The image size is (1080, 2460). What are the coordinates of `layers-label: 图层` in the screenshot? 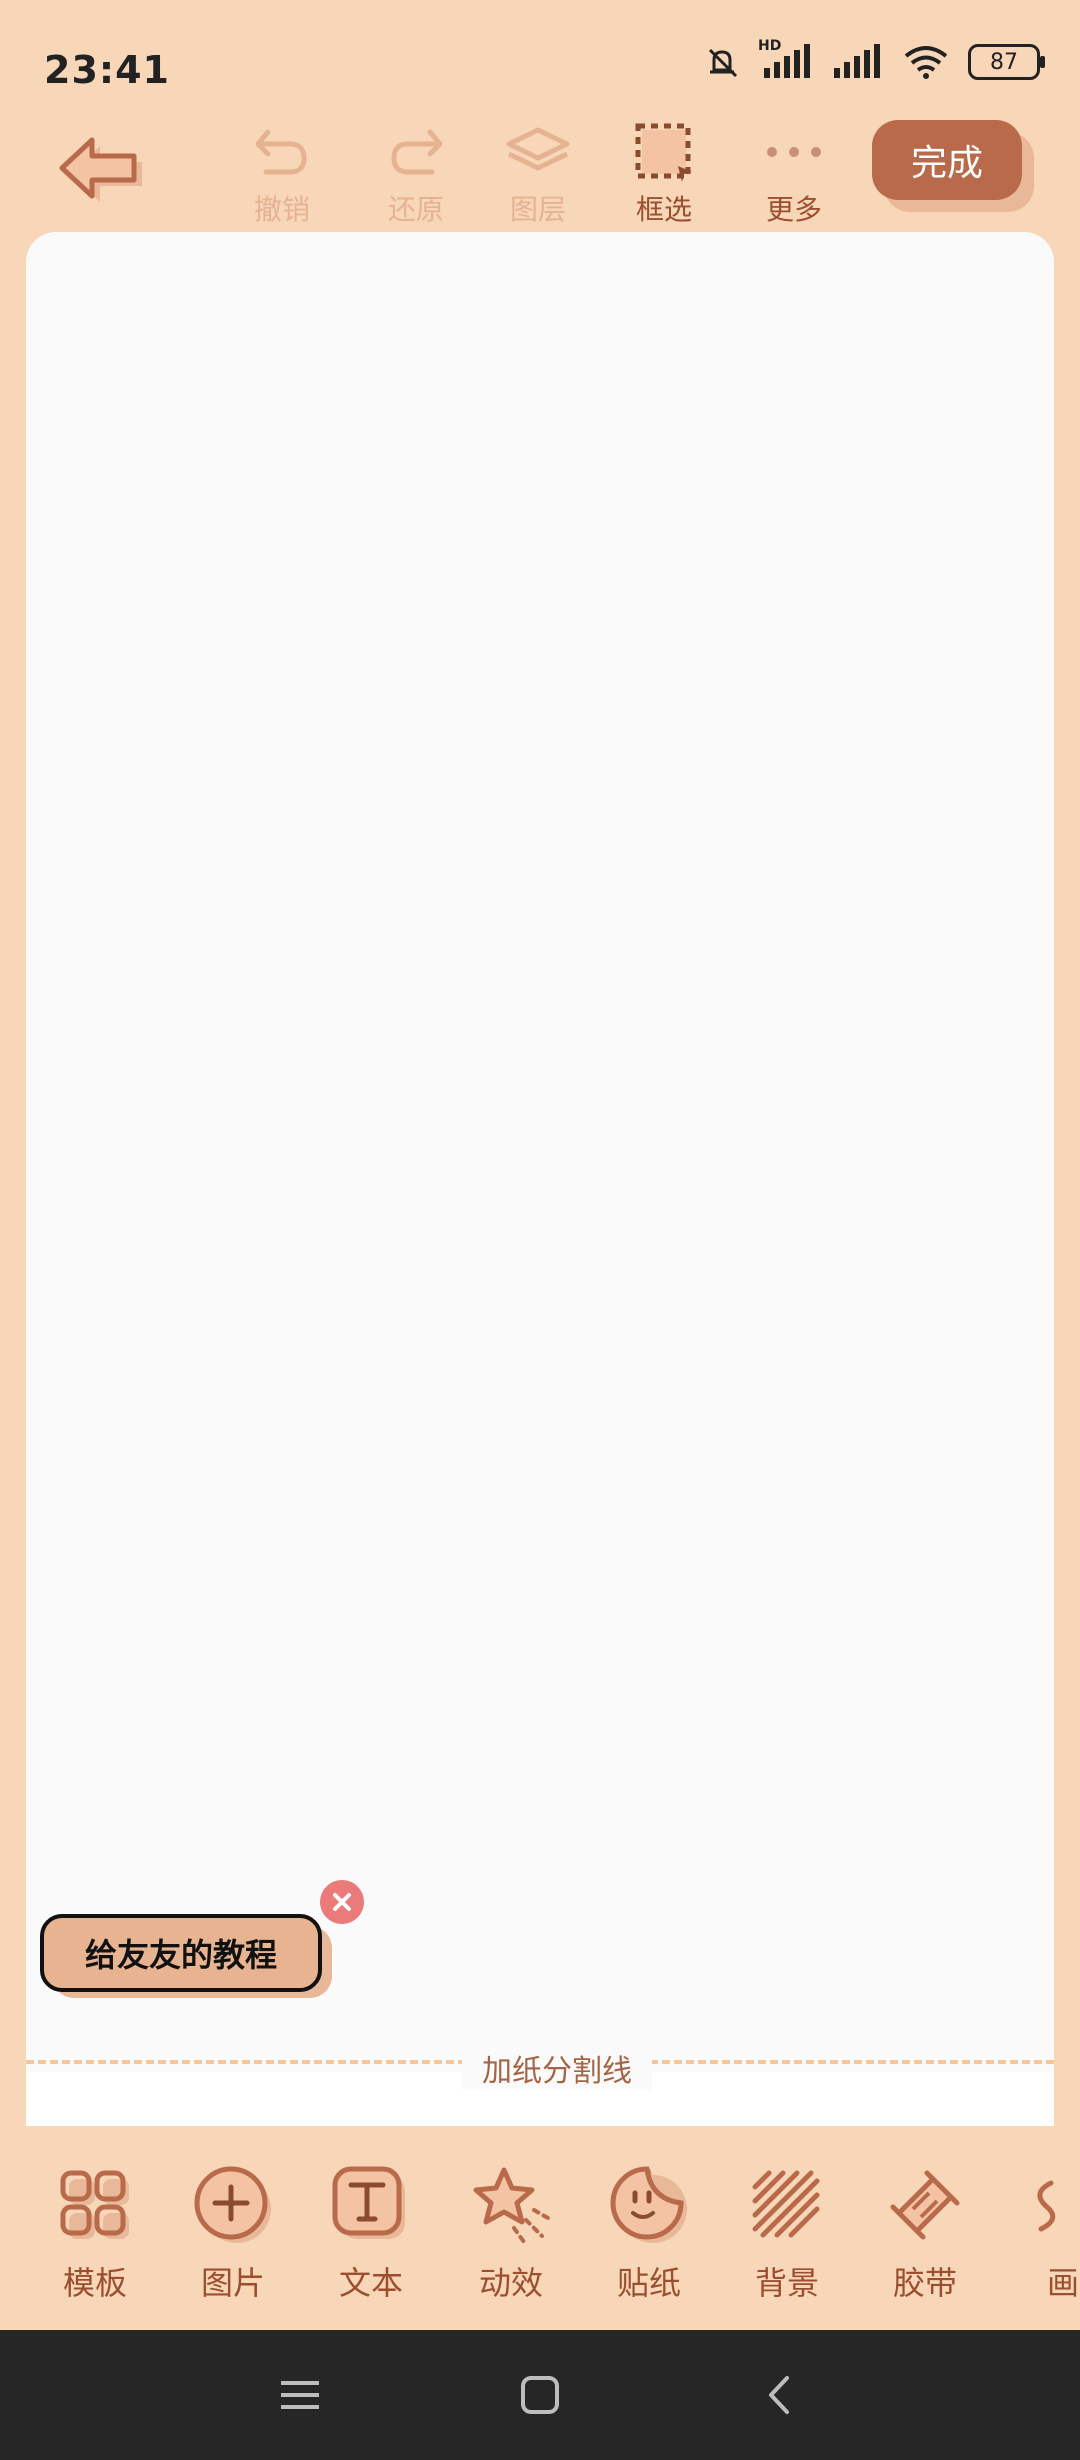 It's located at (537, 209).